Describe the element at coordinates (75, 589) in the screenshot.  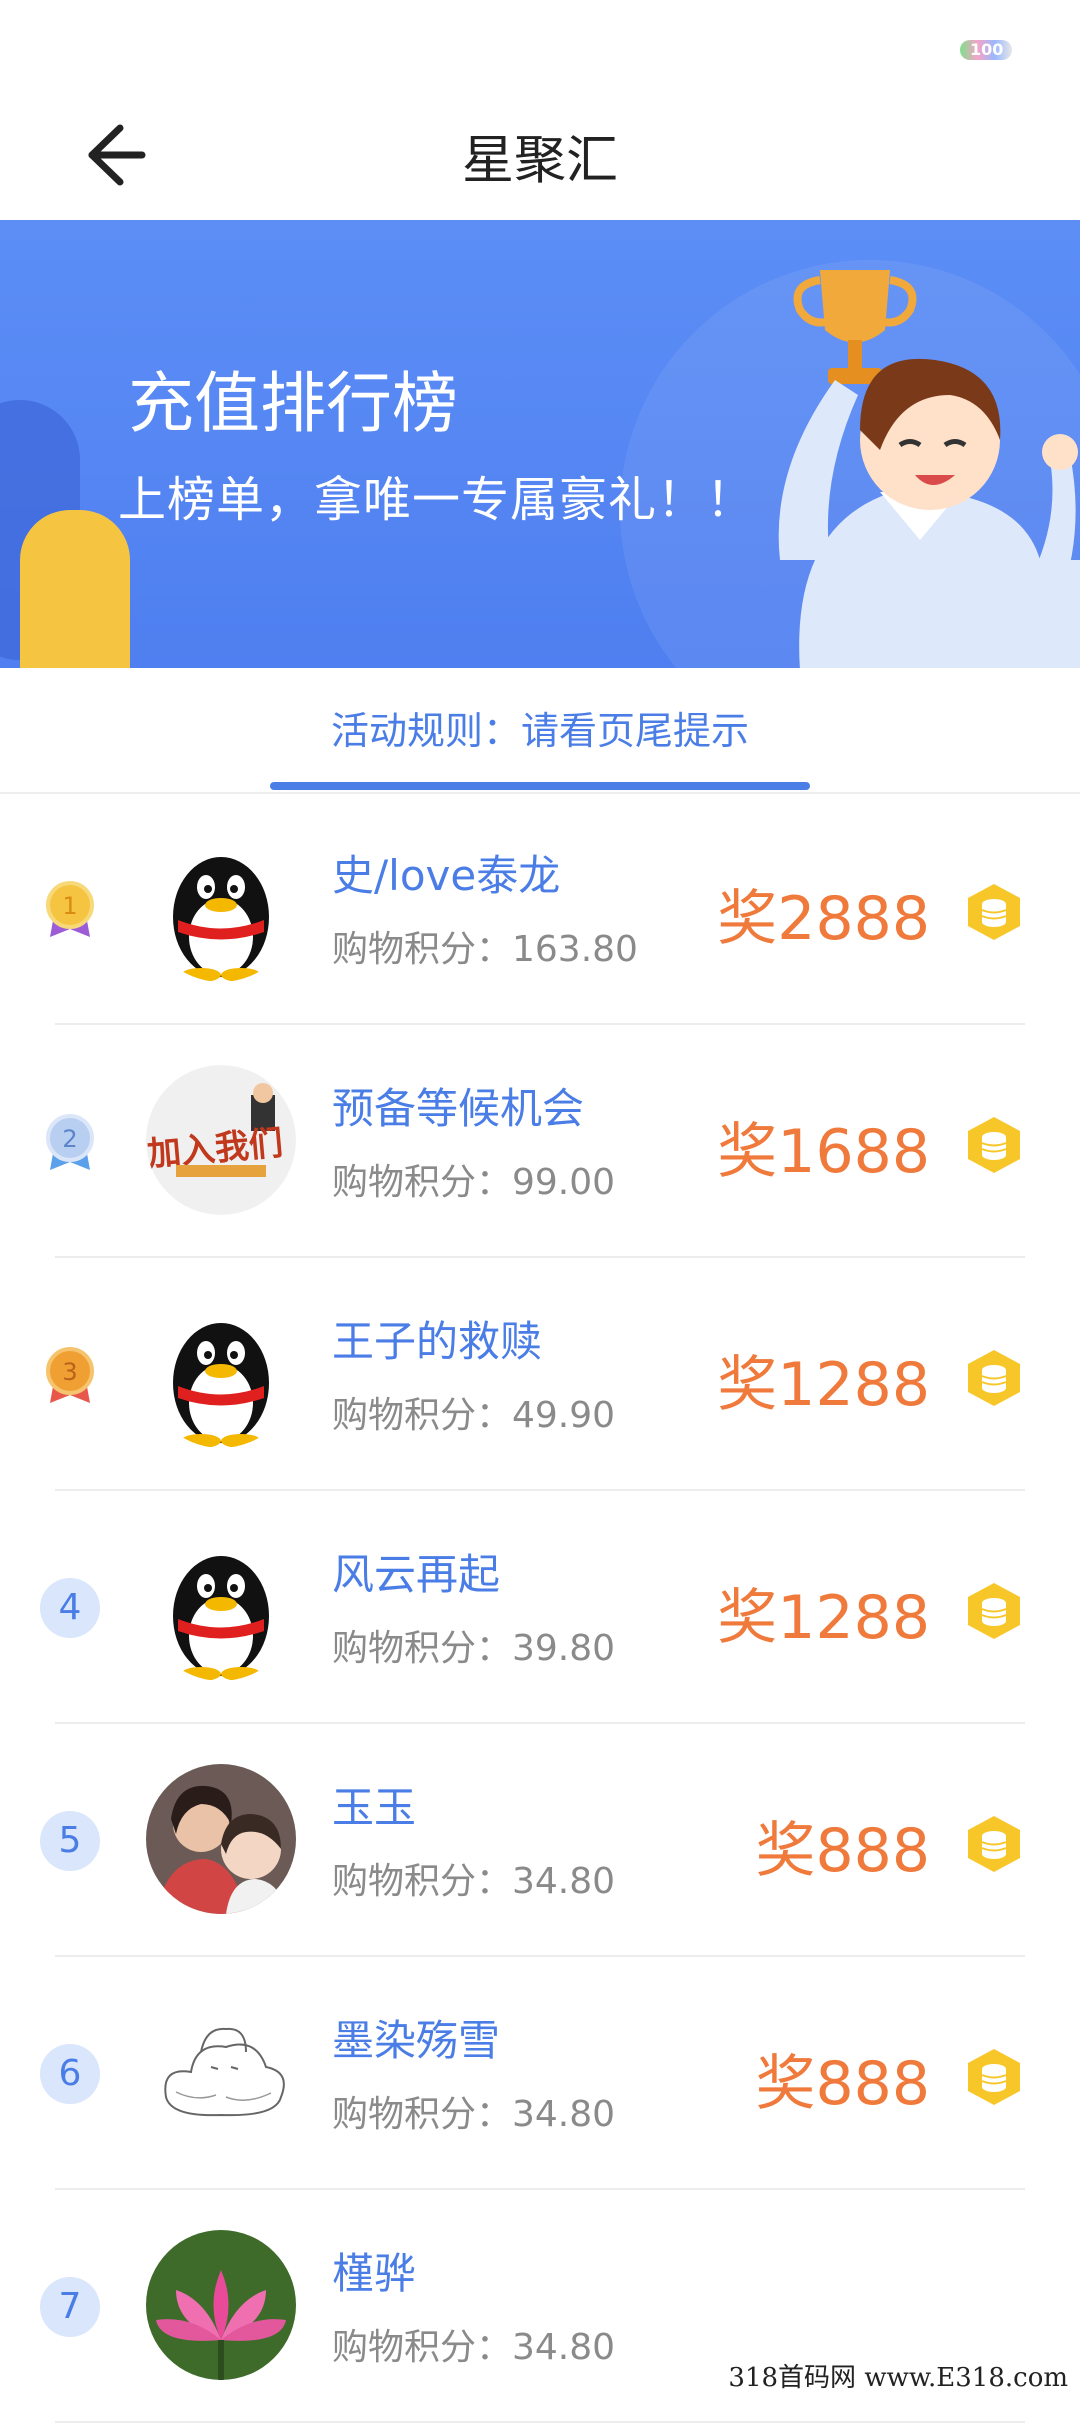
I see `banner-decoration` at that location.